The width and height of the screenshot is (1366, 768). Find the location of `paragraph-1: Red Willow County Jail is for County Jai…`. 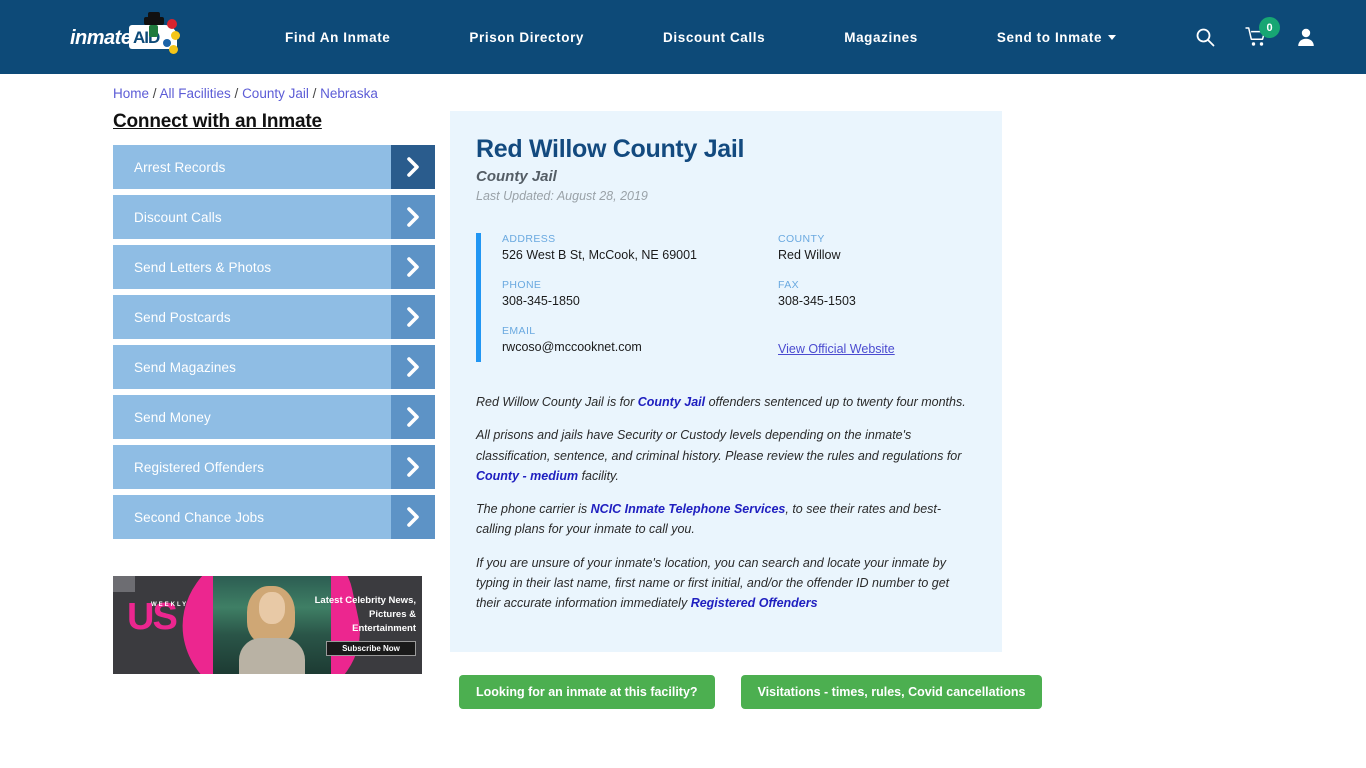

paragraph-1: Red Willow County Jail is for County Jai… is located at coordinates (725, 402).